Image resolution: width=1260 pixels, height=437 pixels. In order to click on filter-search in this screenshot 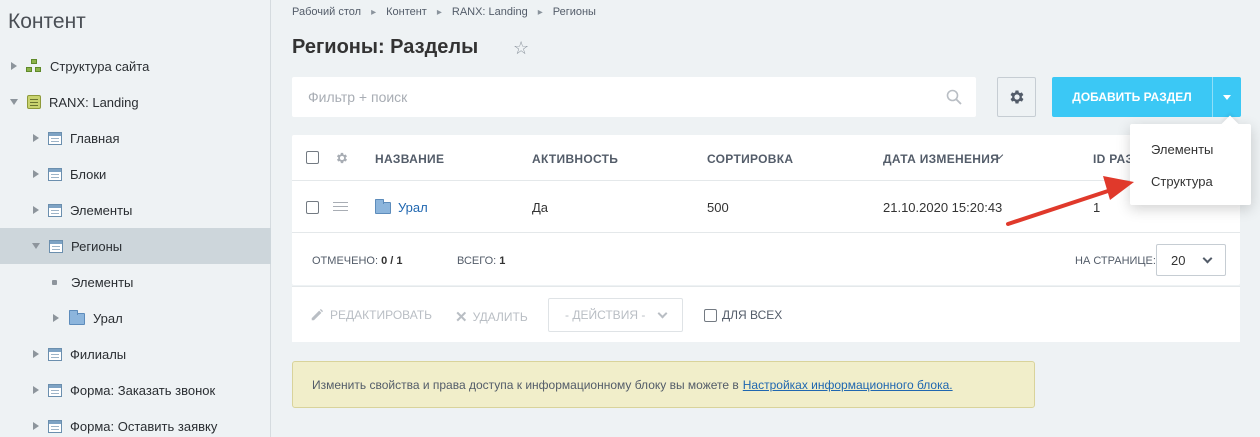, I will do `click(634, 97)`.